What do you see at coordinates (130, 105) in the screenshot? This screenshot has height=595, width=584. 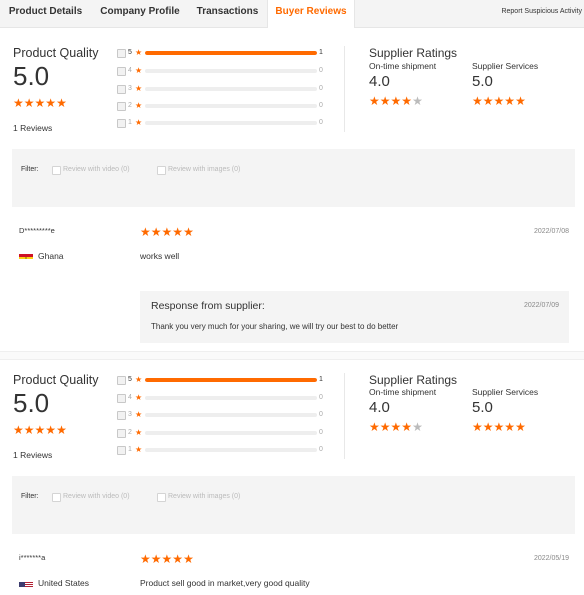 I see `star-level-label: 2` at bounding box center [130, 105].